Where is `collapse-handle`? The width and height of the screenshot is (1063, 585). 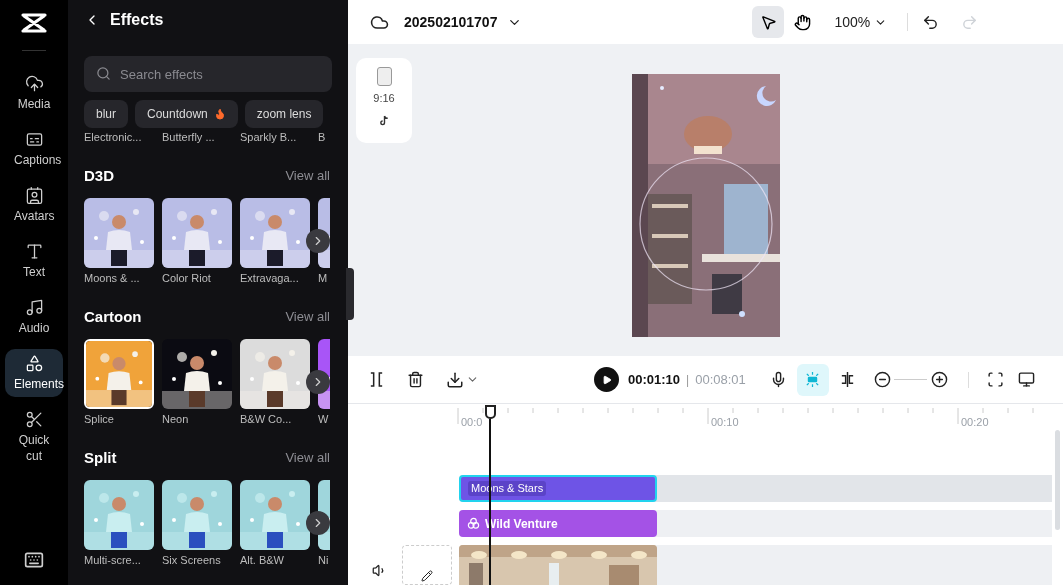
collapse-handle is located at coordinates (350, 294).